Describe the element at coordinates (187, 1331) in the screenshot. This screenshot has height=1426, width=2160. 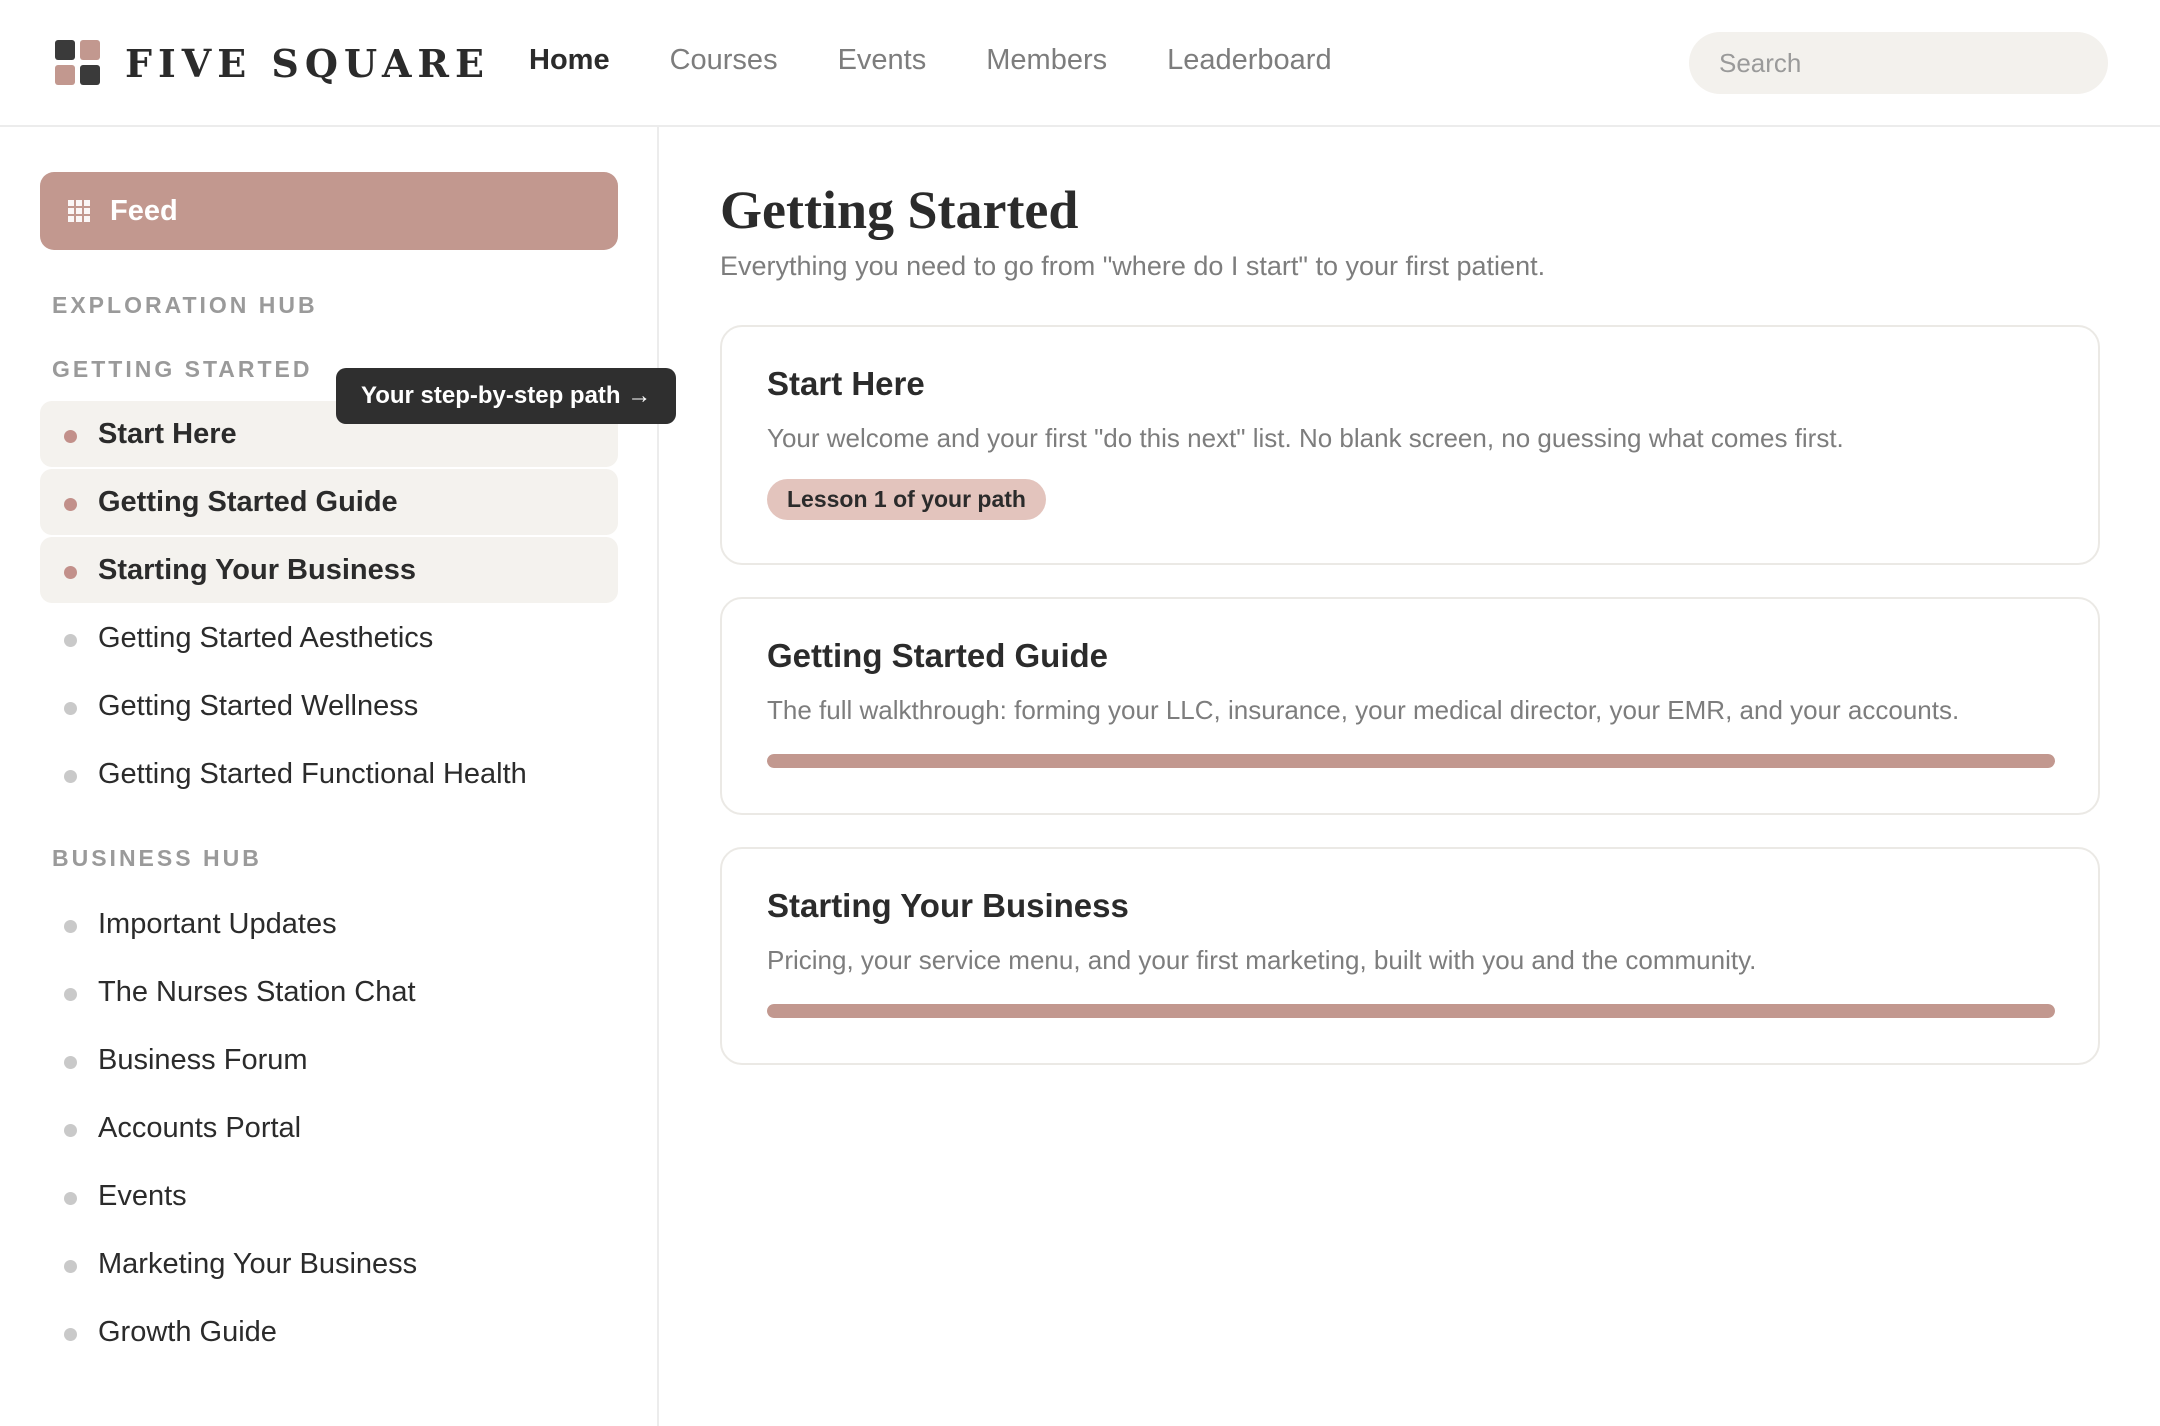
I see `sidebar-item-label: Growth Guide` at that location.